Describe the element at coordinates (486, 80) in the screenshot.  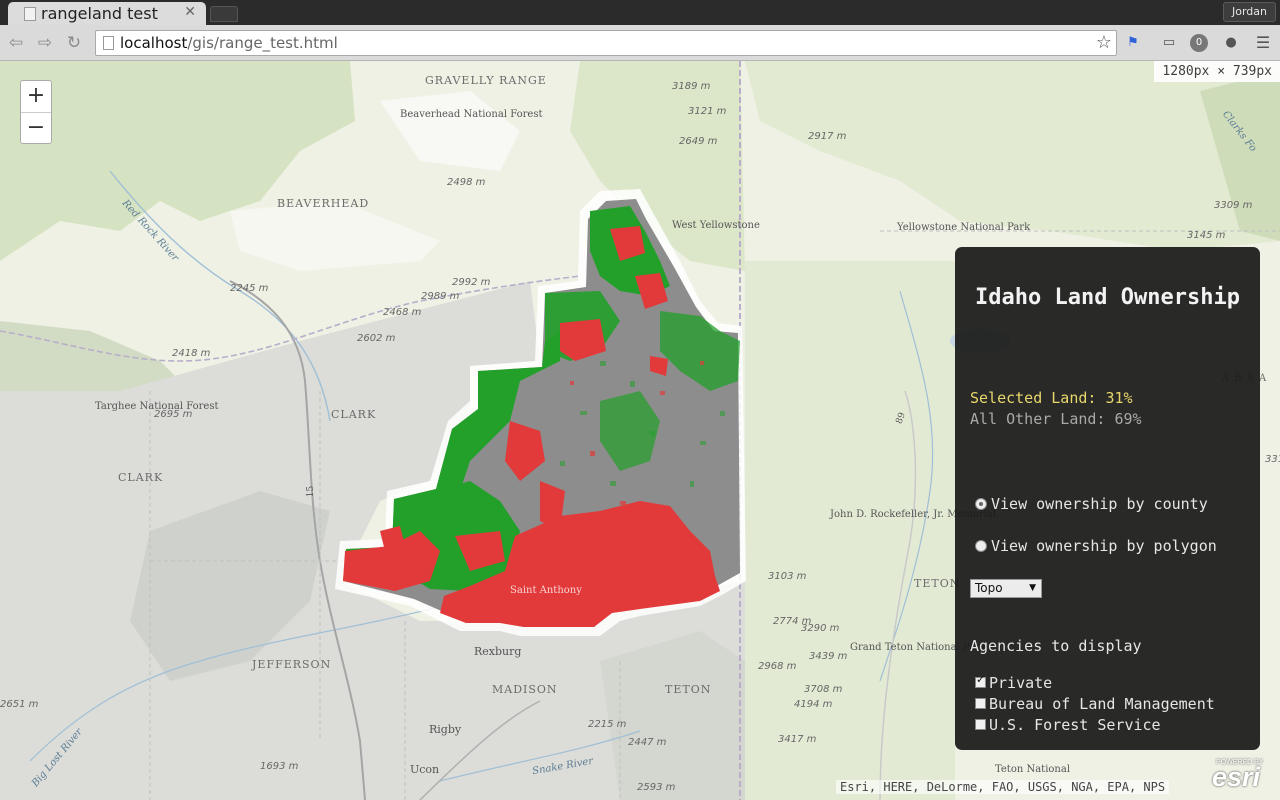
I see `gravelly-range-label: GRAVELLY RANGE` at that location.